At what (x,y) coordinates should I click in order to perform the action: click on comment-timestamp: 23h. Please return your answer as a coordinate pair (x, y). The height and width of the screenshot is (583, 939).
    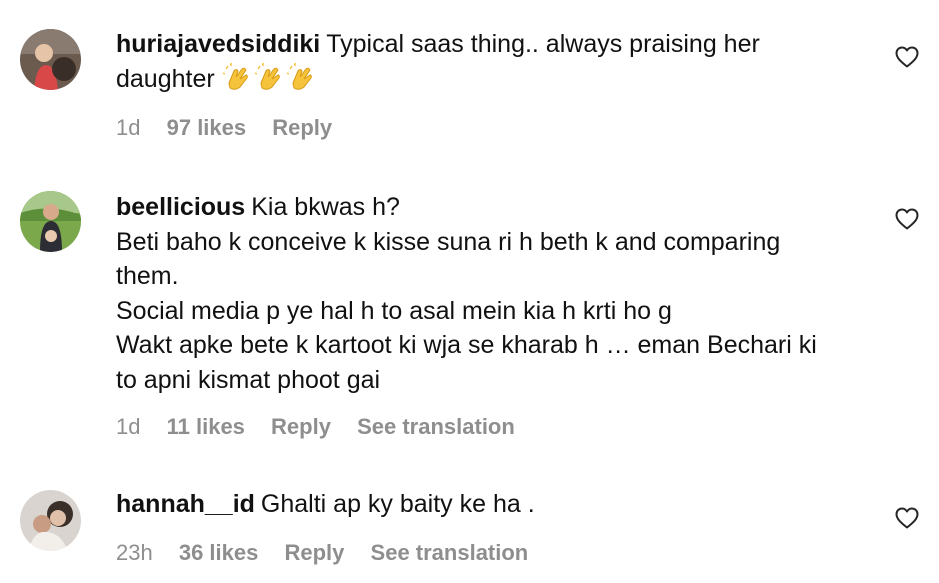
    Looking at the image, I should click on (134, 552).